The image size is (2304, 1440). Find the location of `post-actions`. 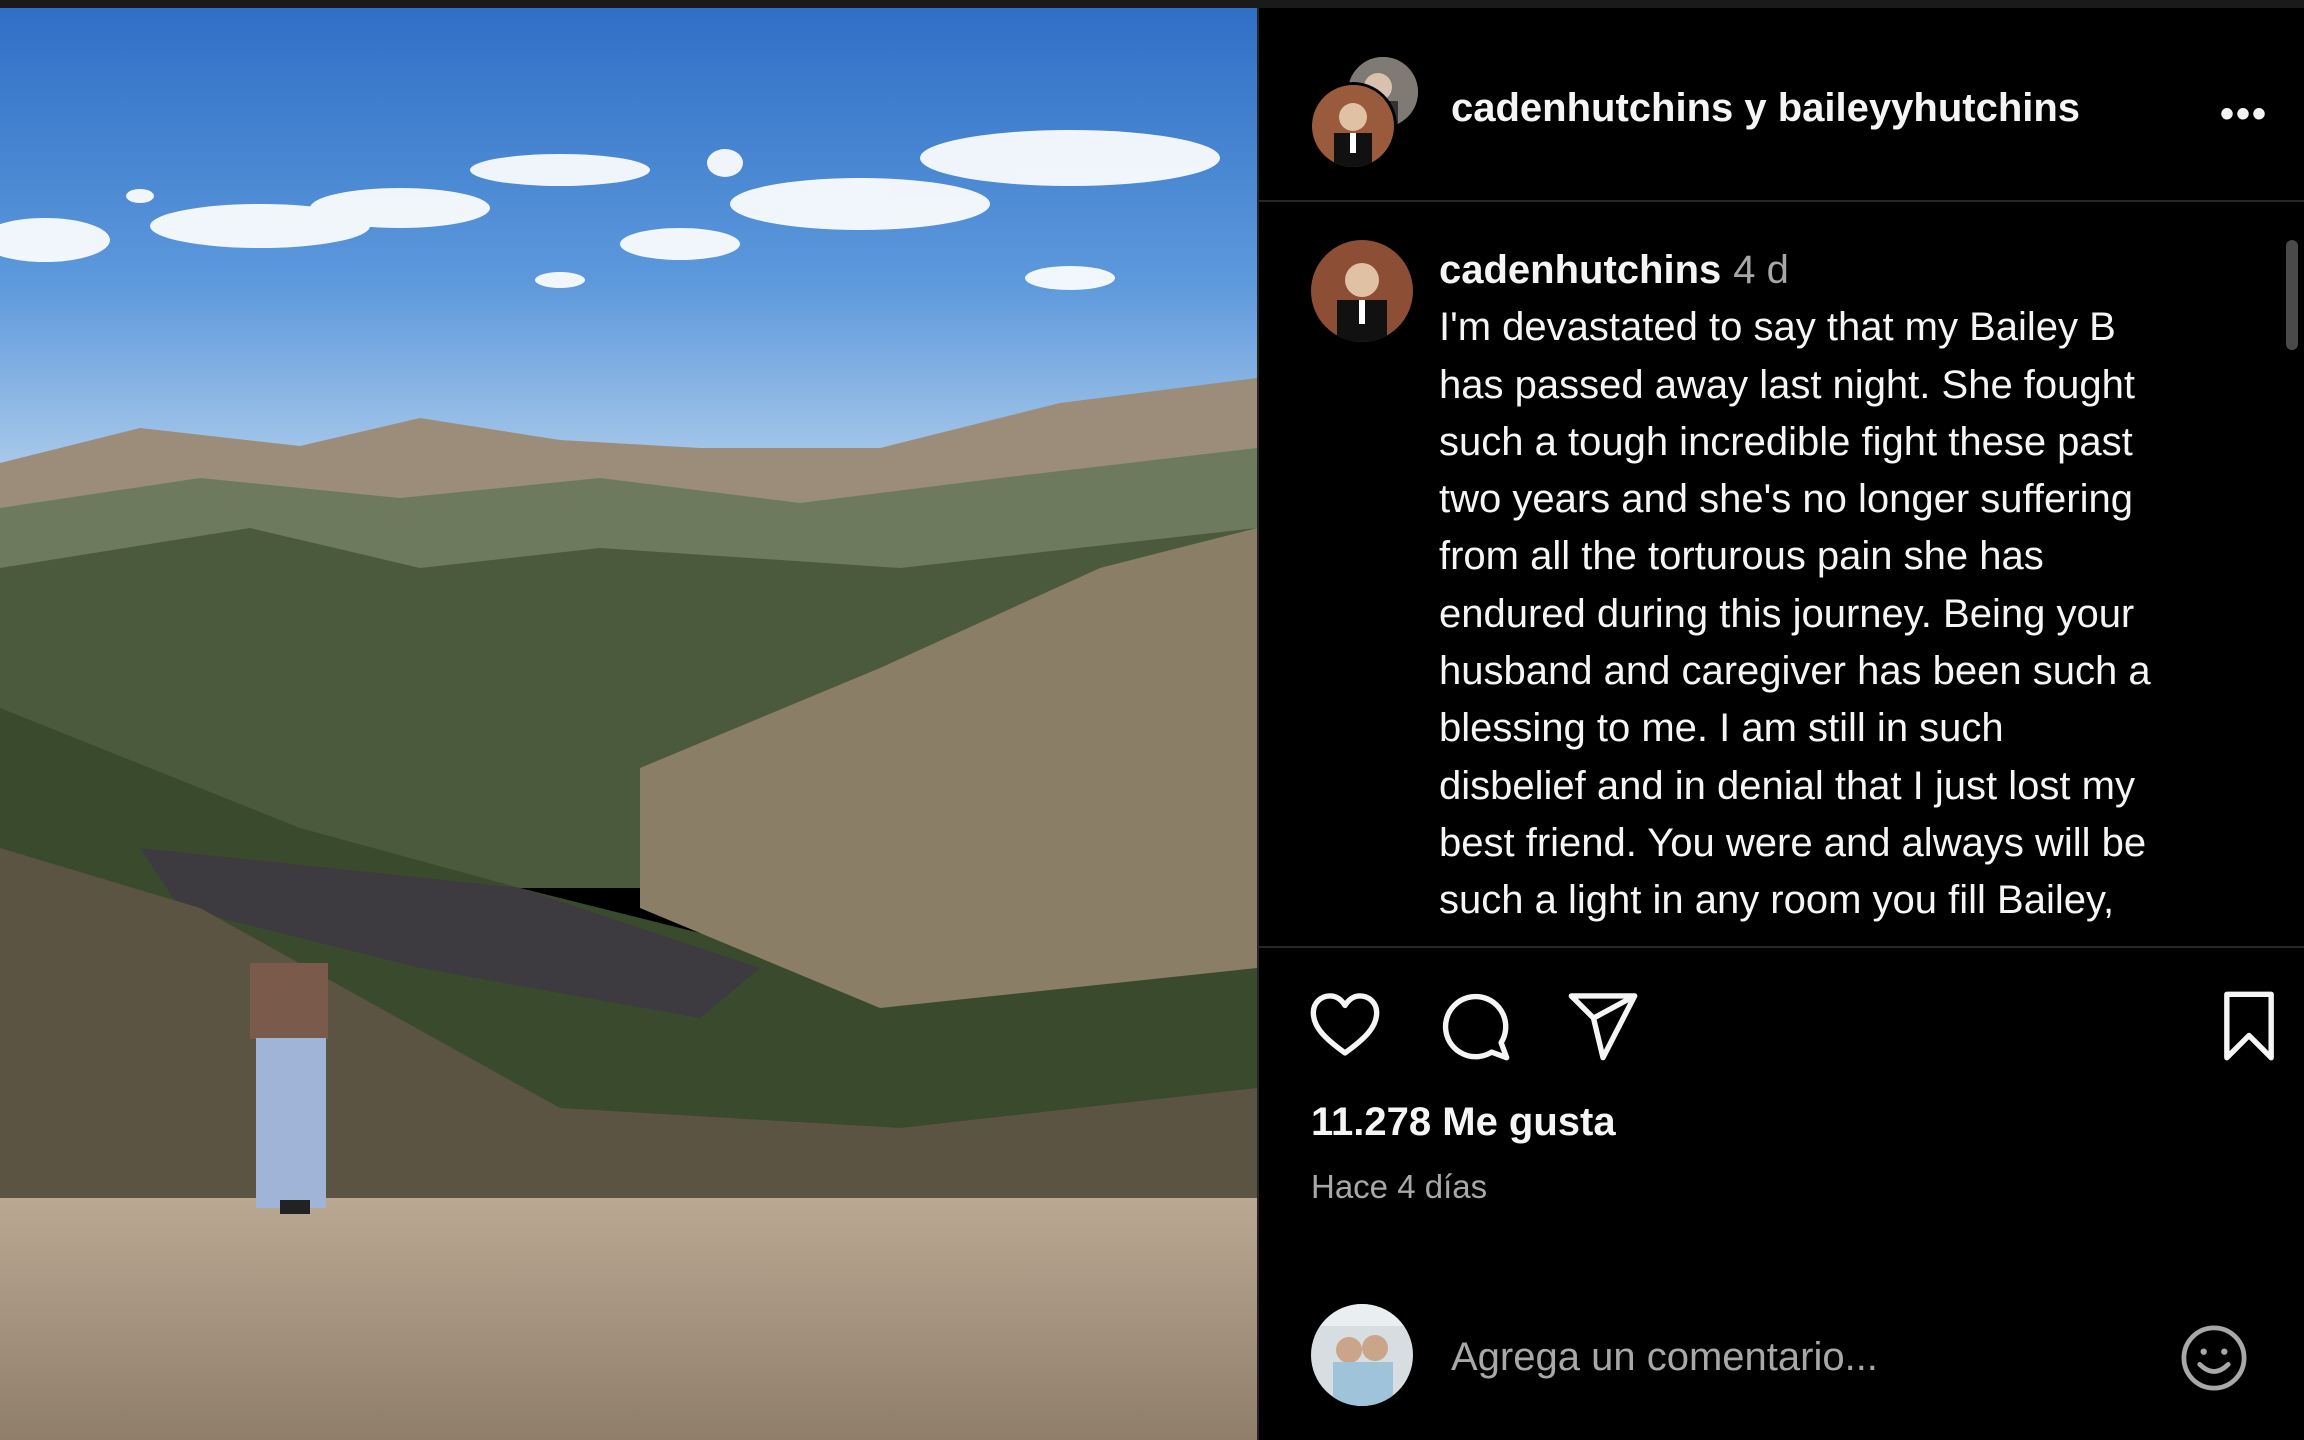

post-actions is located at coordinates (1790, 1024).